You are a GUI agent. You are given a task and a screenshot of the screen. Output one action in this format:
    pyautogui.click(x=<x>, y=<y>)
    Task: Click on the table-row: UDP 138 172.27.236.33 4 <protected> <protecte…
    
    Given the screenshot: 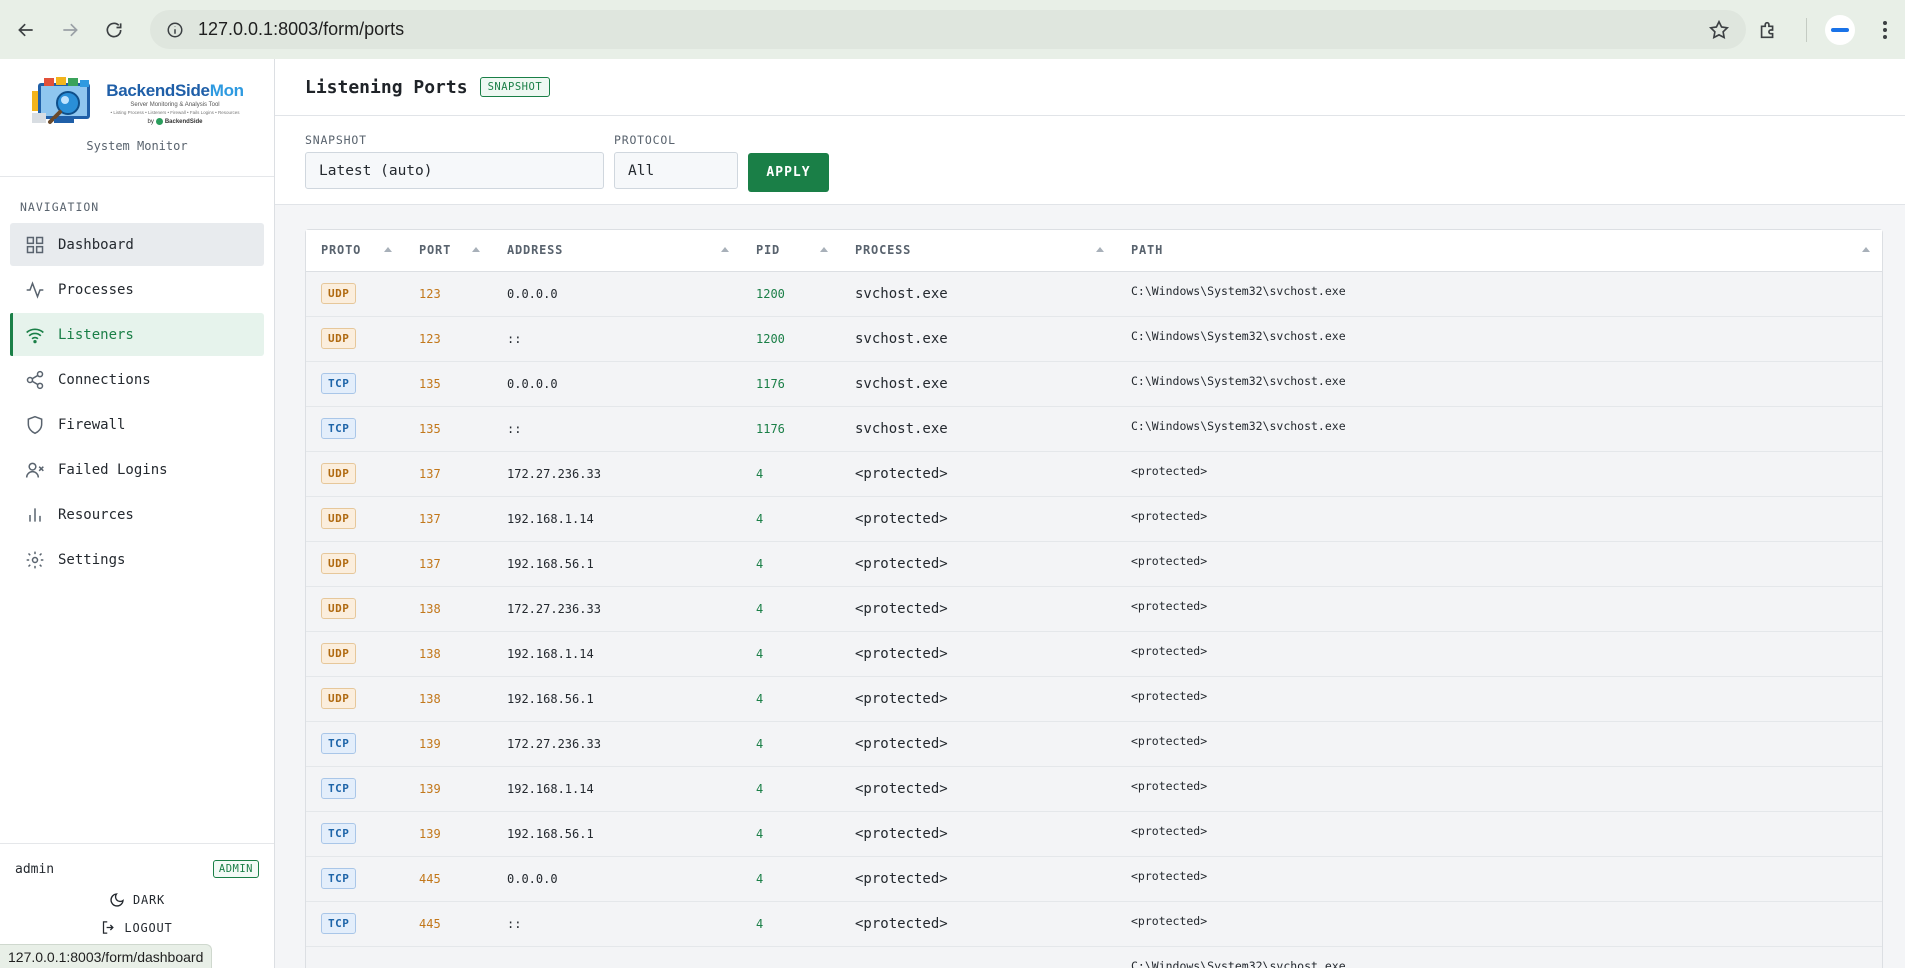 What is the action you would take?
    pyautogui.click(x=1094, y=609)
    